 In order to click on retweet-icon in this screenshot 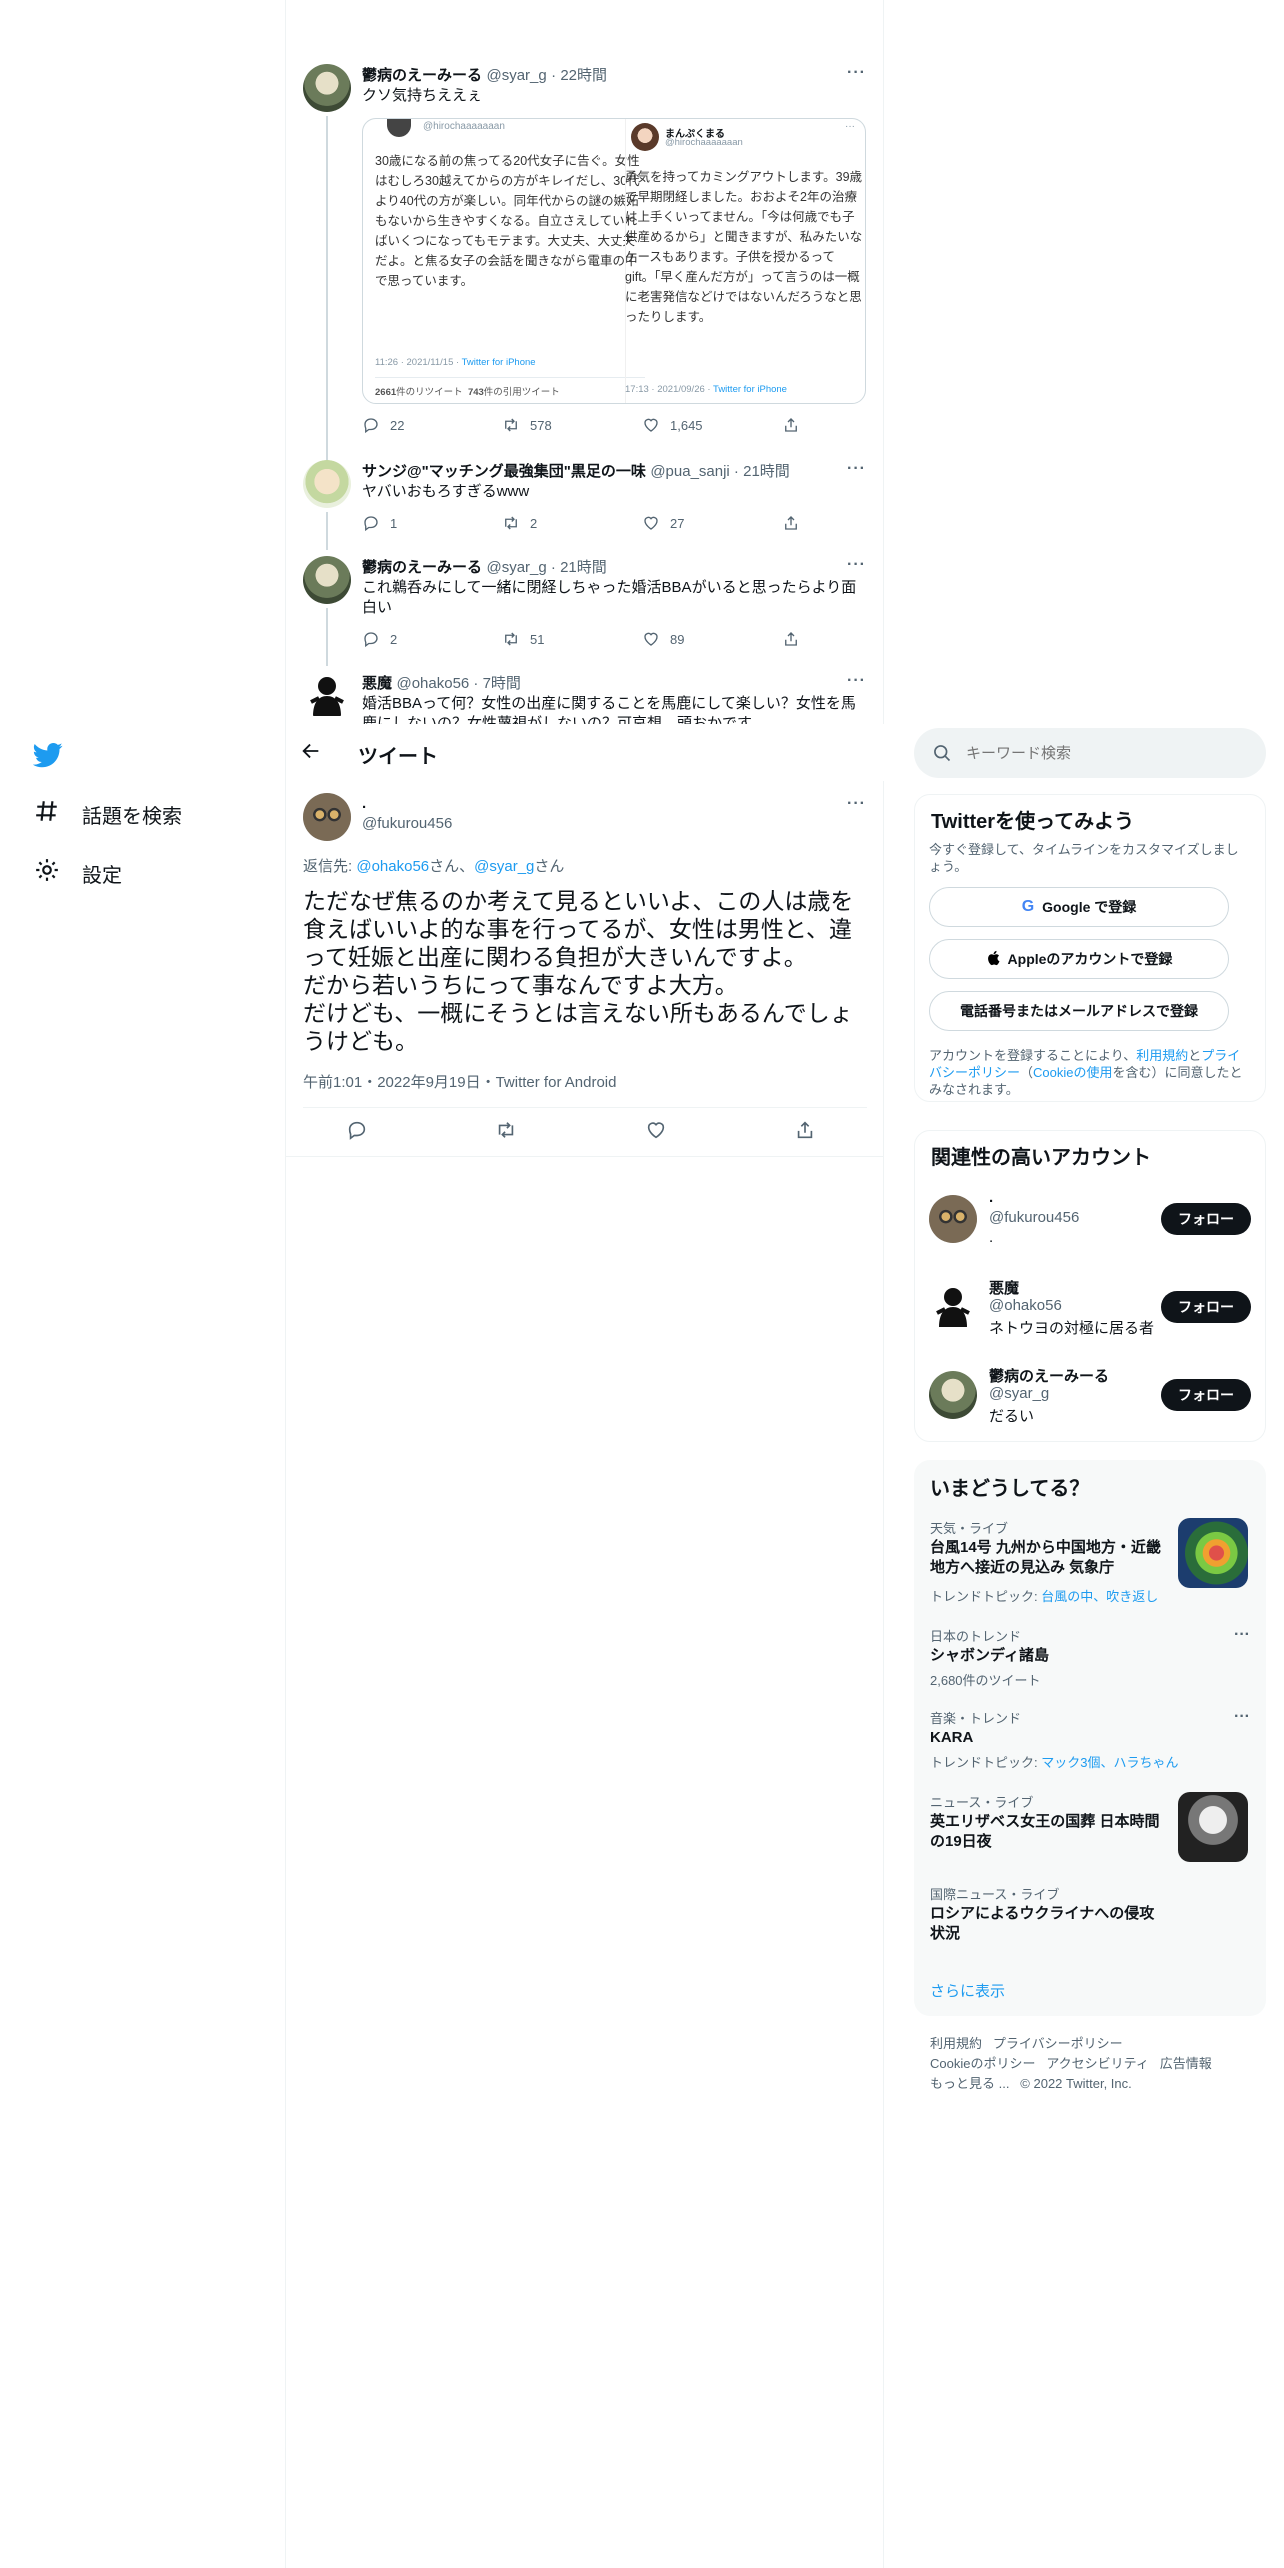, I will do `click(506, 1132)`.